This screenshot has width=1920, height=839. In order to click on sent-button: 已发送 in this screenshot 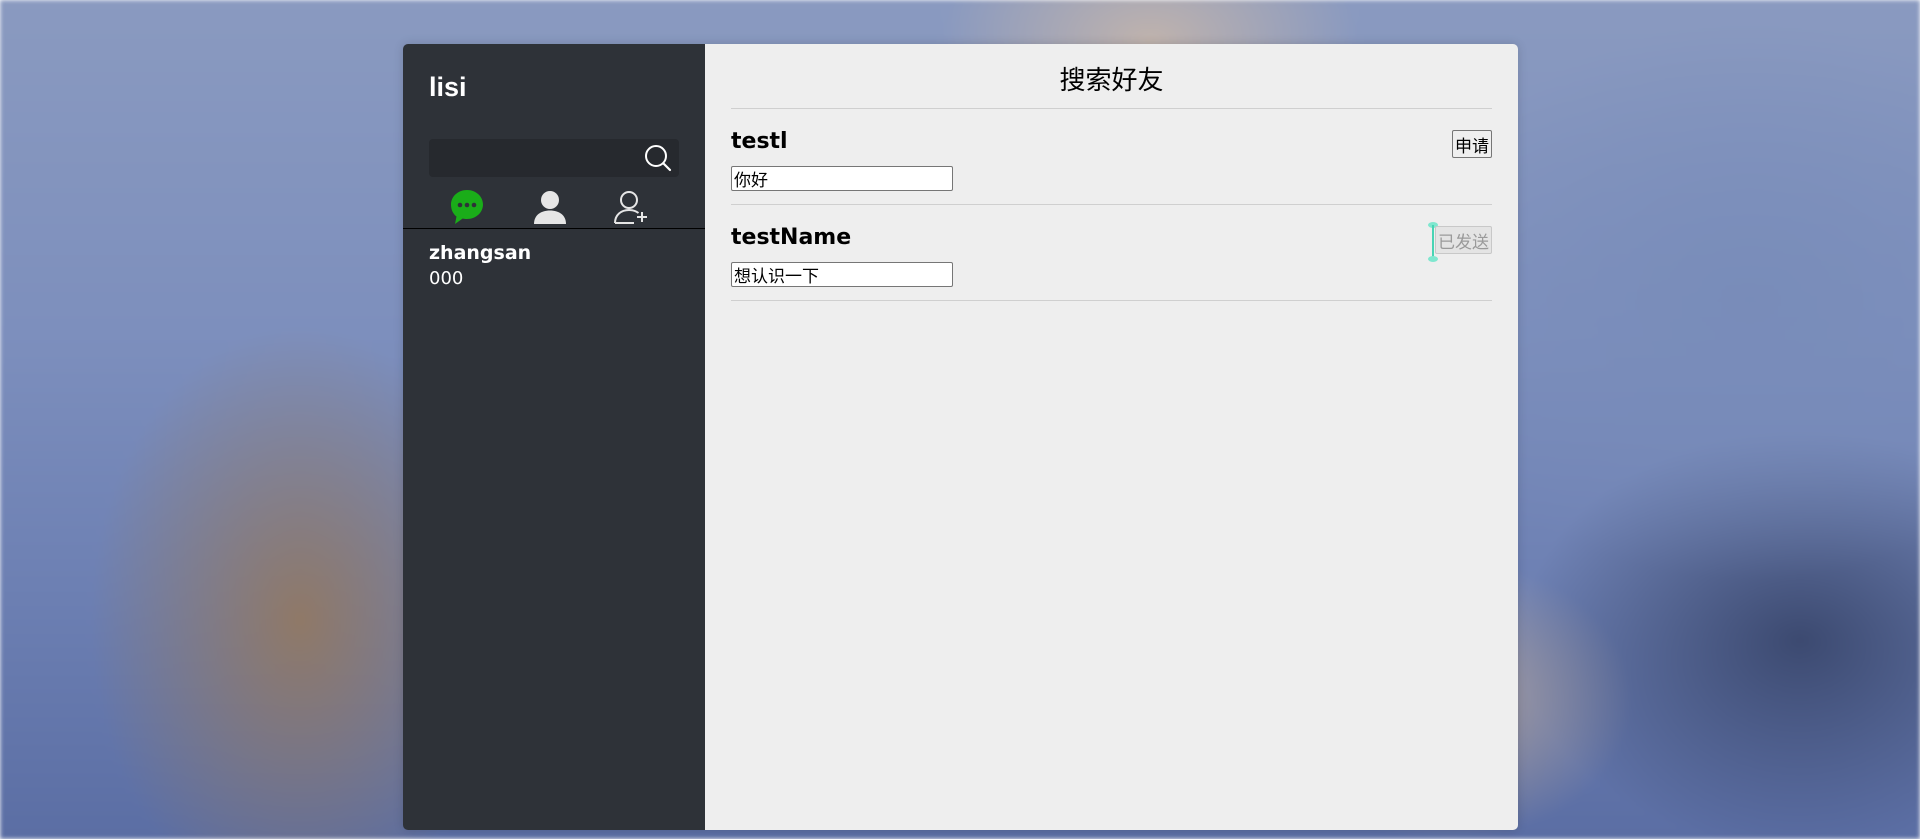, I will do `click(1463, 240)`.